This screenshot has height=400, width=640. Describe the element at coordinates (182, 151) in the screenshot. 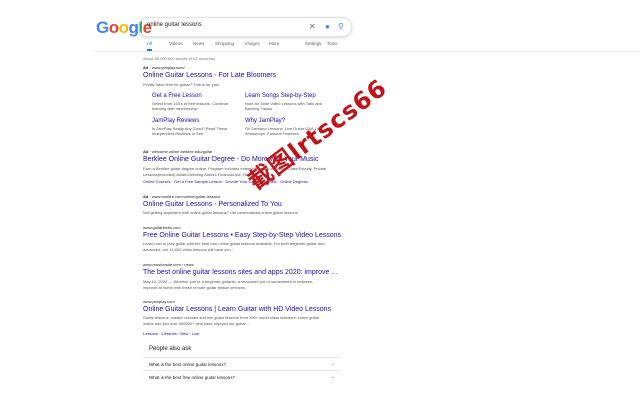

I see `result-url: welcome.online.berklee.edu/guitar` at that location.